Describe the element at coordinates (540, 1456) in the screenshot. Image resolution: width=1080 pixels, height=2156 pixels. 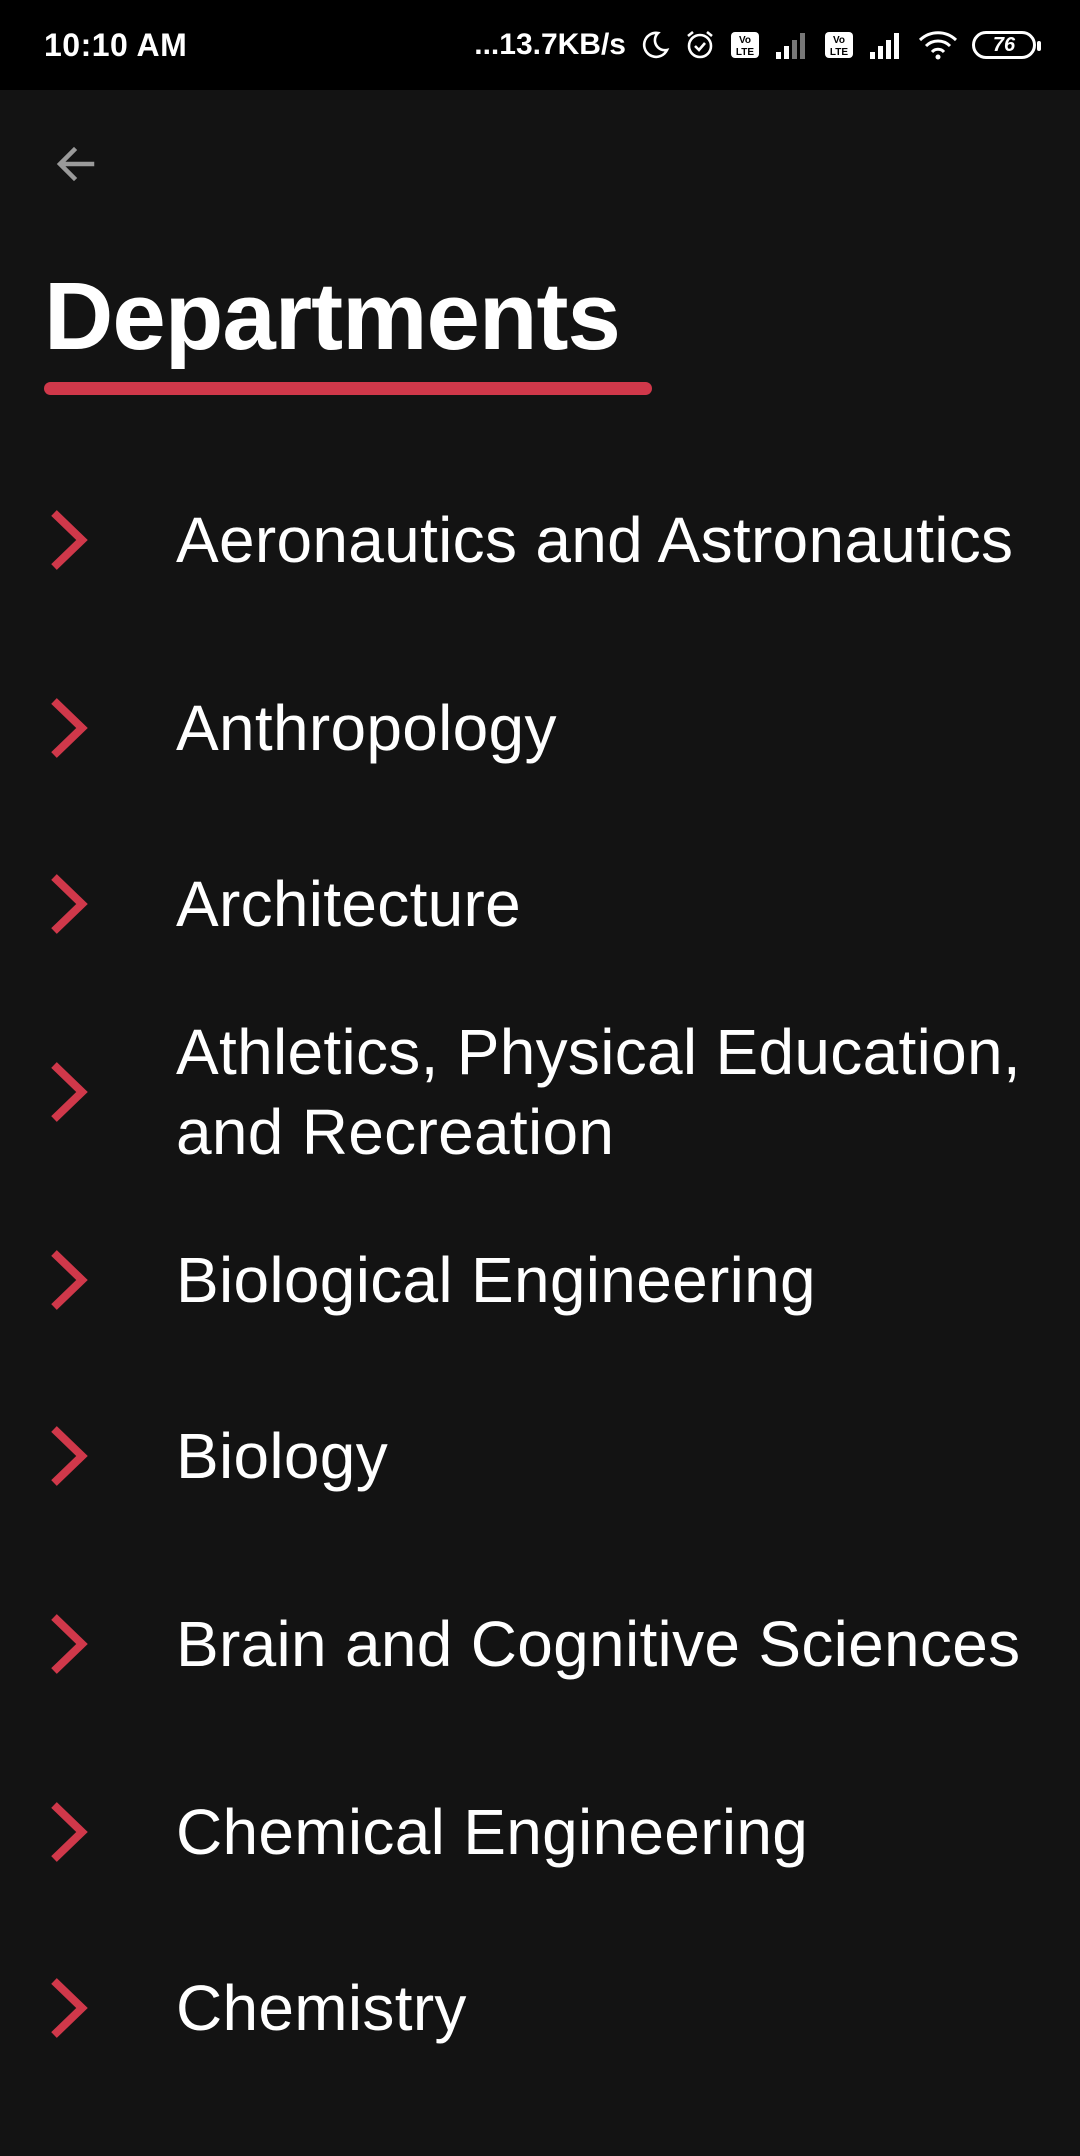
I see `list-item: Biology` at that location.